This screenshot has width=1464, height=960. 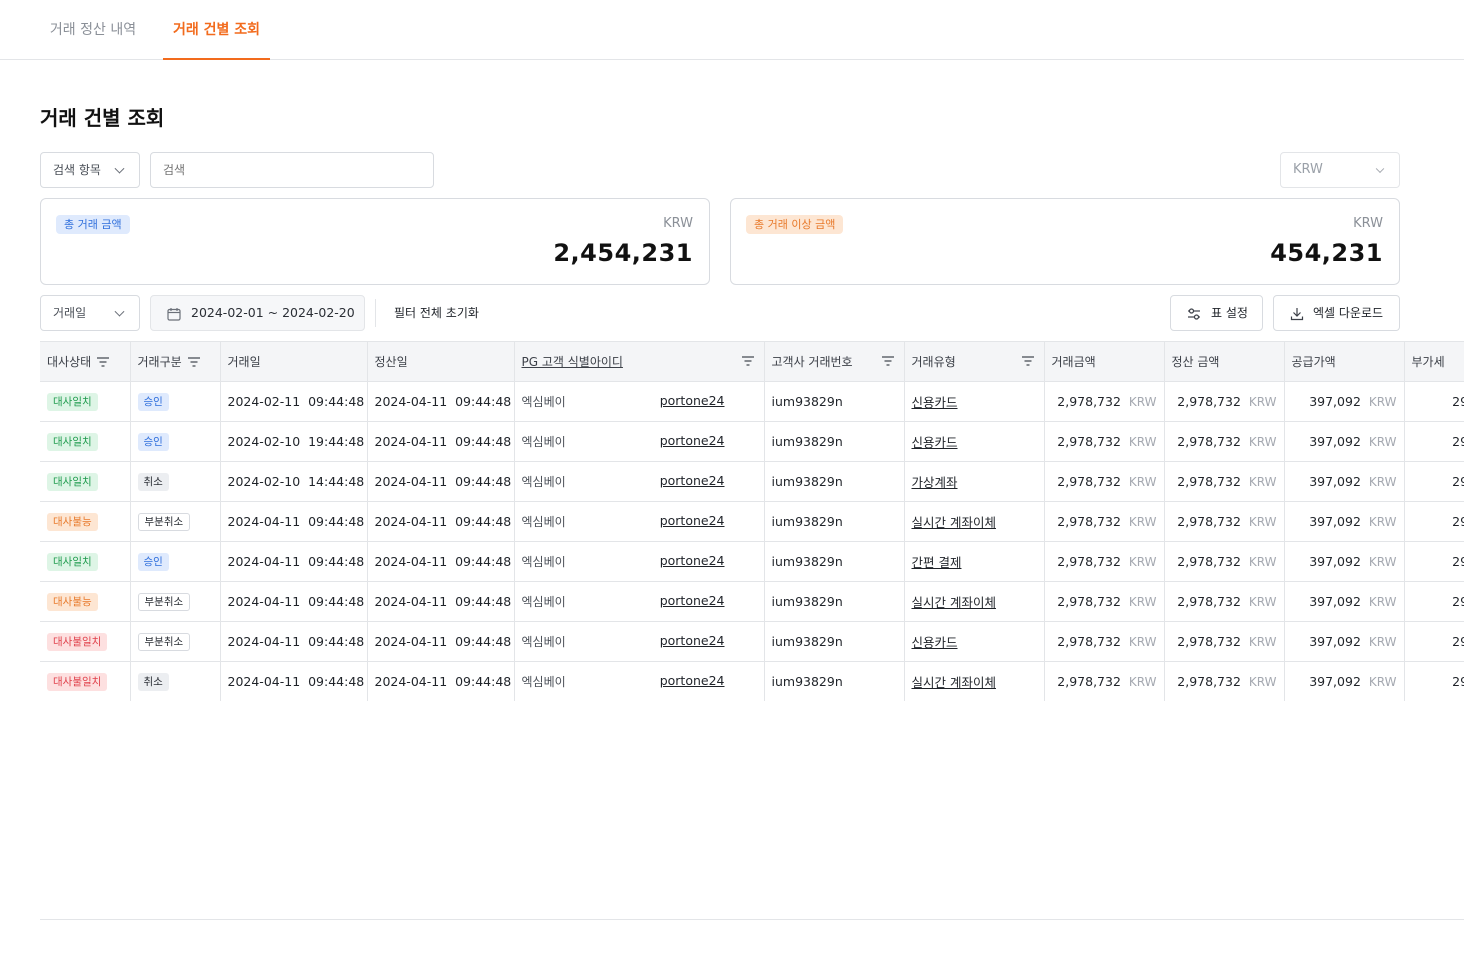 What do you see at coordinates (1104, 361) in the screenshot?
I see `col-header-amount: 거래금액` at bounding box center [1104, 361].